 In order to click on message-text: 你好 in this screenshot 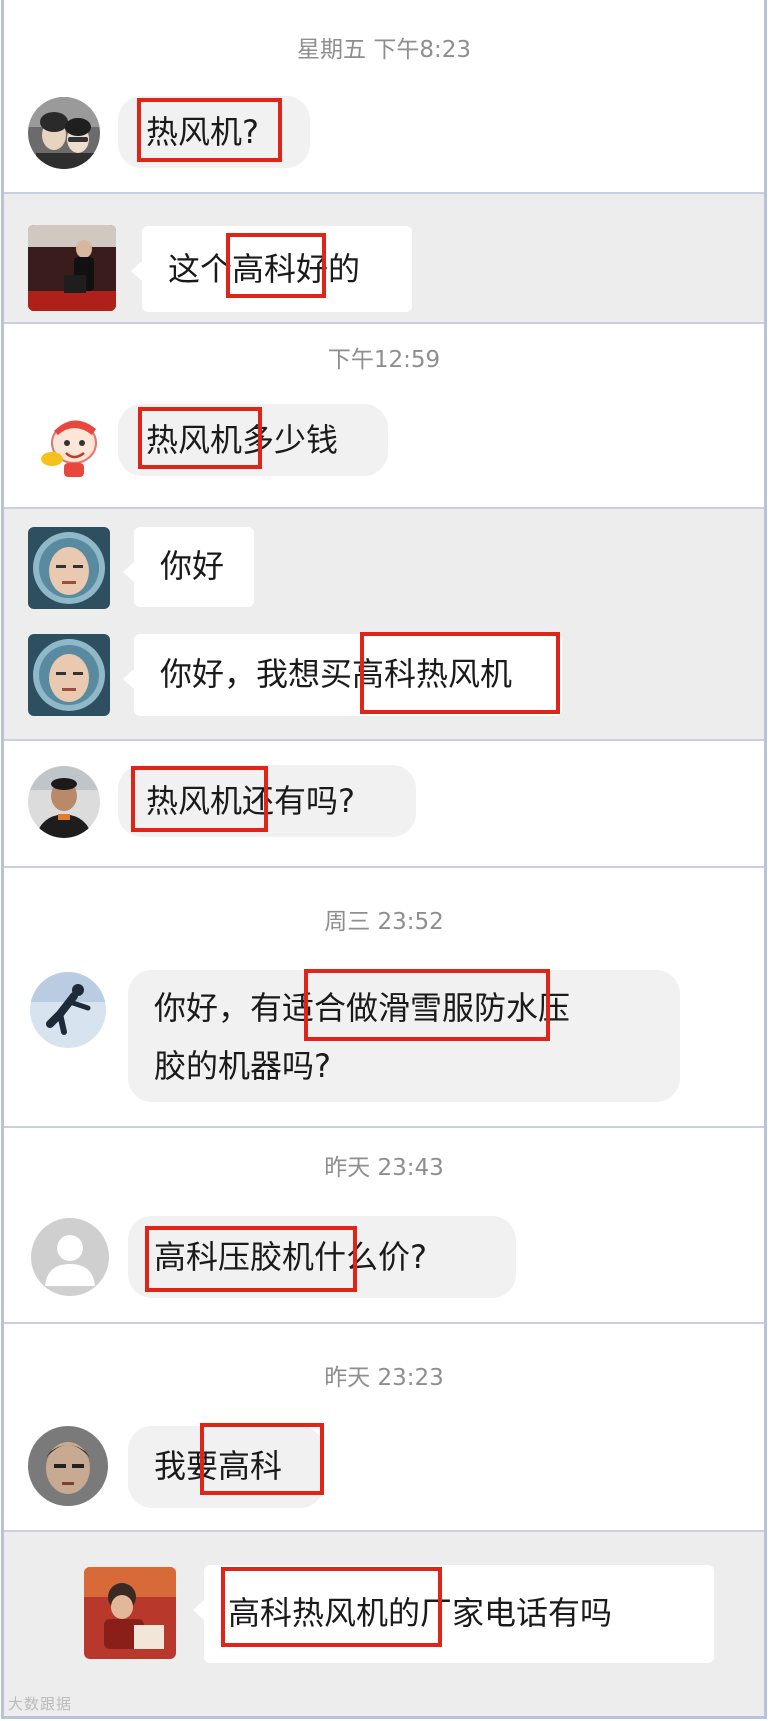, I will do `click(192, 566)`.